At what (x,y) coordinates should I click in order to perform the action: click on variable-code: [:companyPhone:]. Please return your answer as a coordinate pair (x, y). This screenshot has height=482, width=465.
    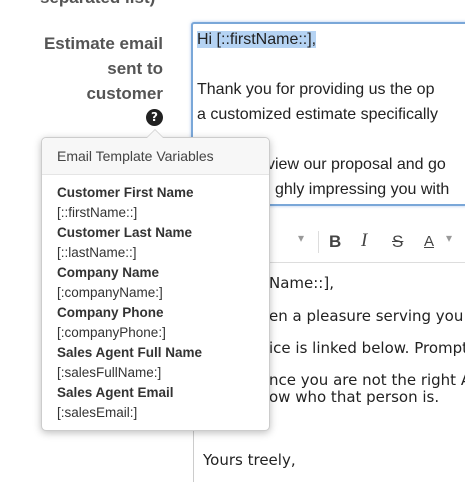
    Looking at the image, I should click on (111, 332).